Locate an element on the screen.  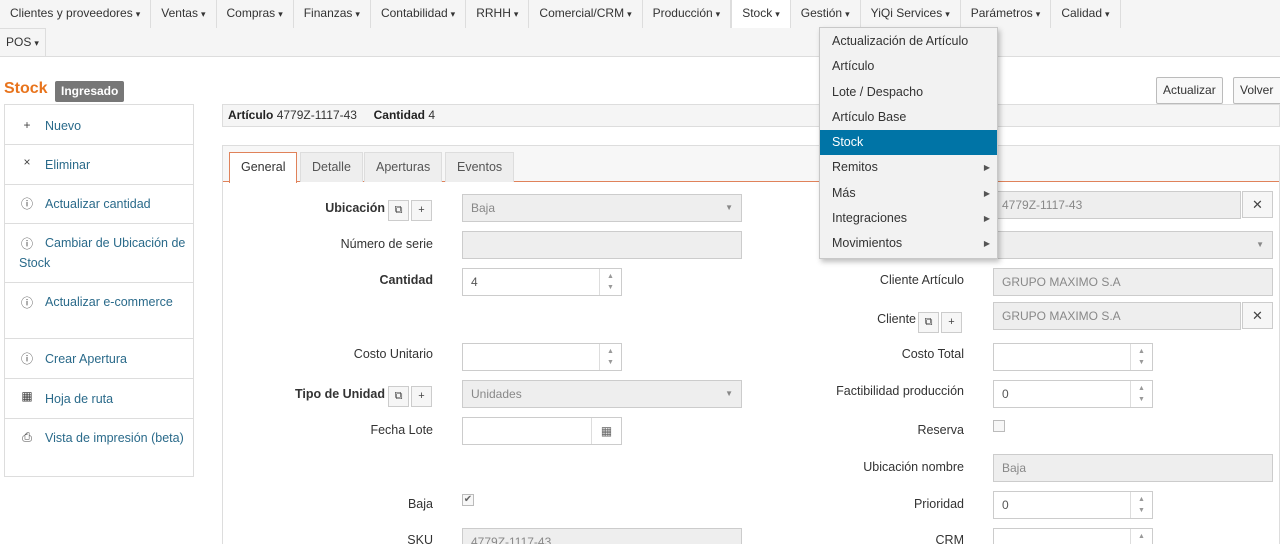
nav-rrhh: RRHH ▾ is located at coordinates (498, 14).